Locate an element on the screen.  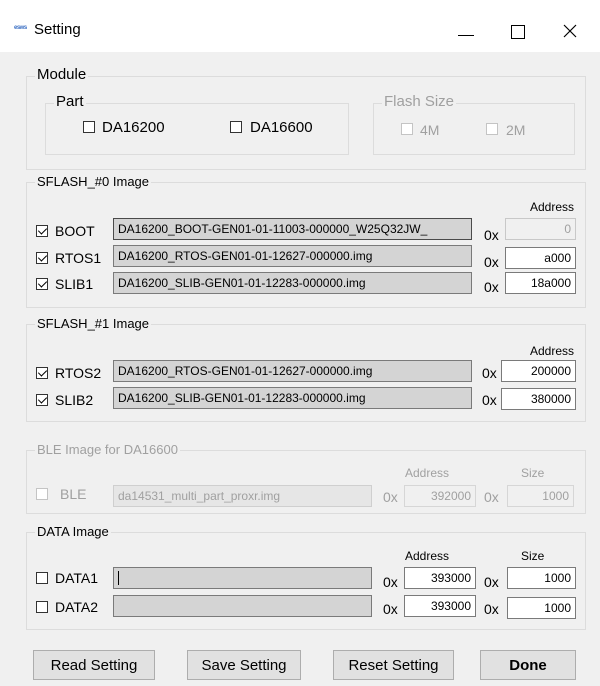
module-legend: Module is located at coordinates (62, 74).